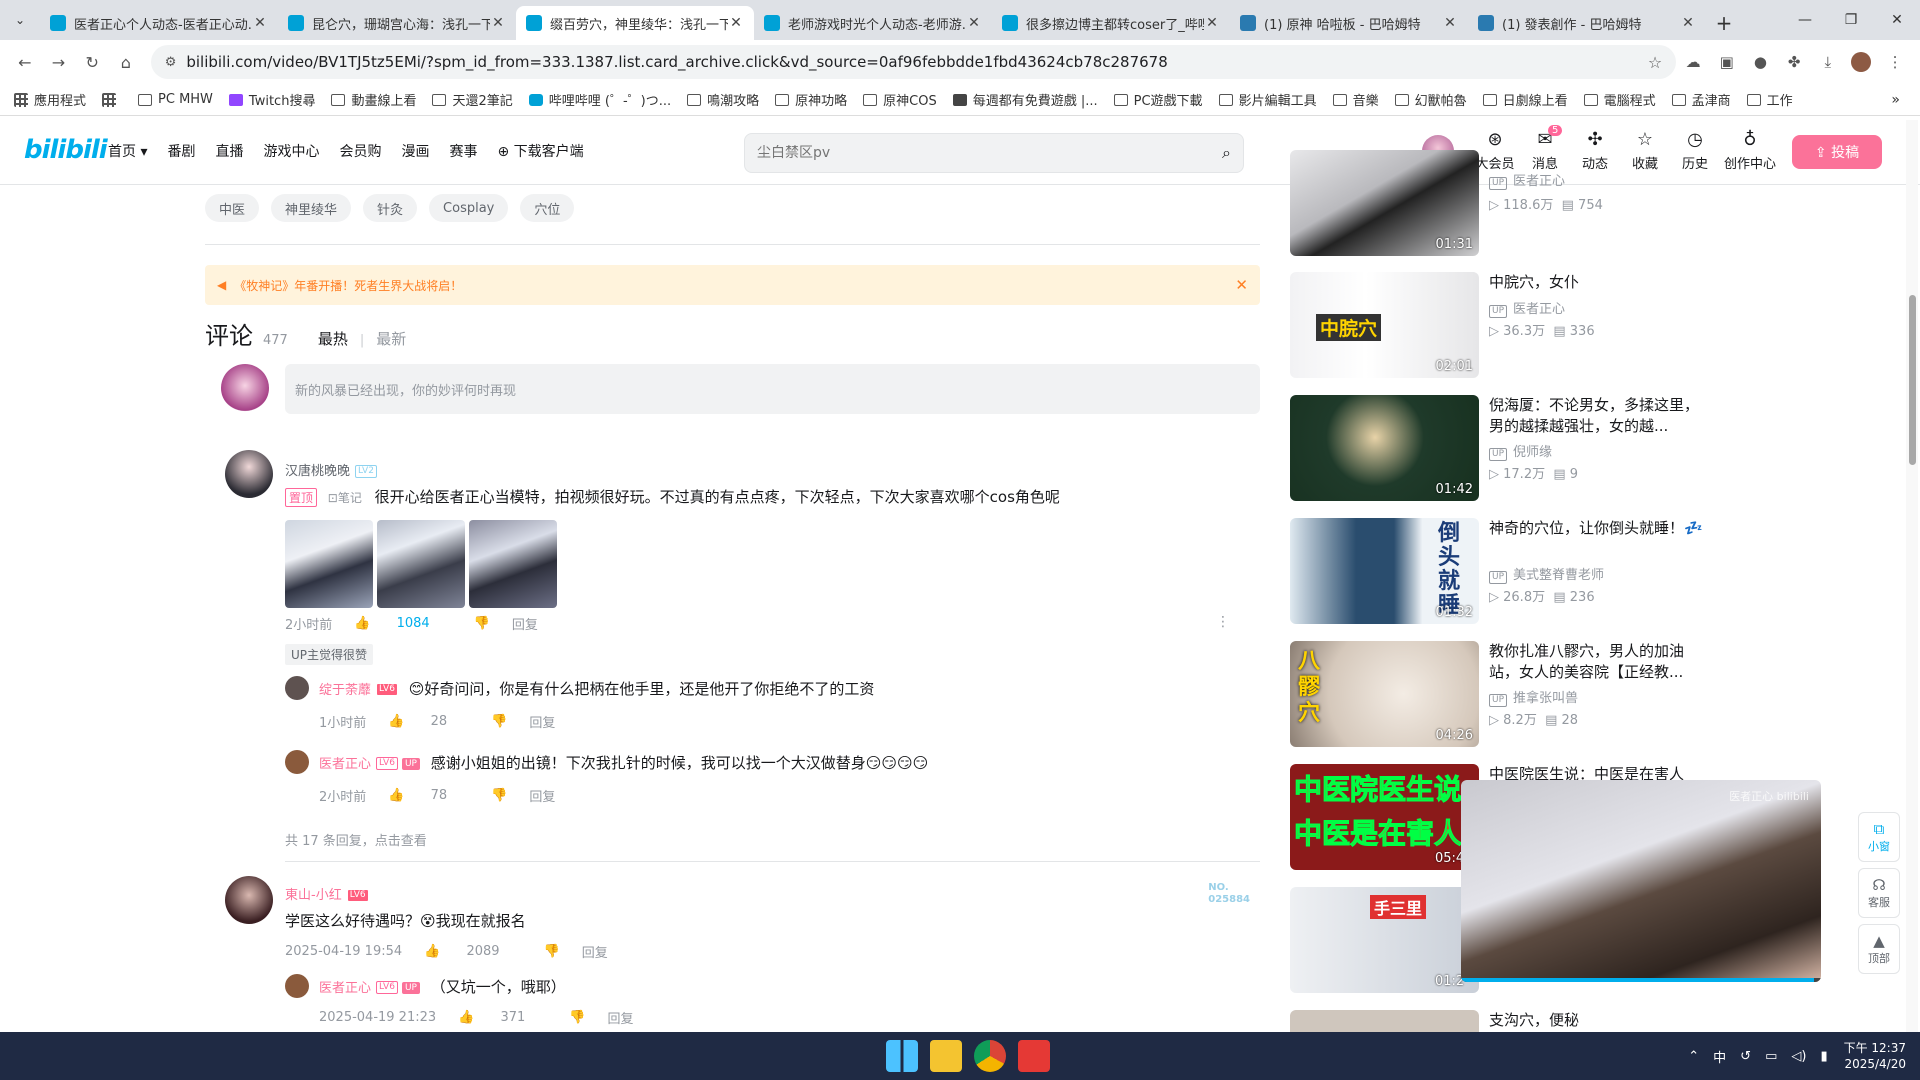 The height and width of the screenshot is (1080, 1920). I want to click on forward-icon: →, so click(59, 62).